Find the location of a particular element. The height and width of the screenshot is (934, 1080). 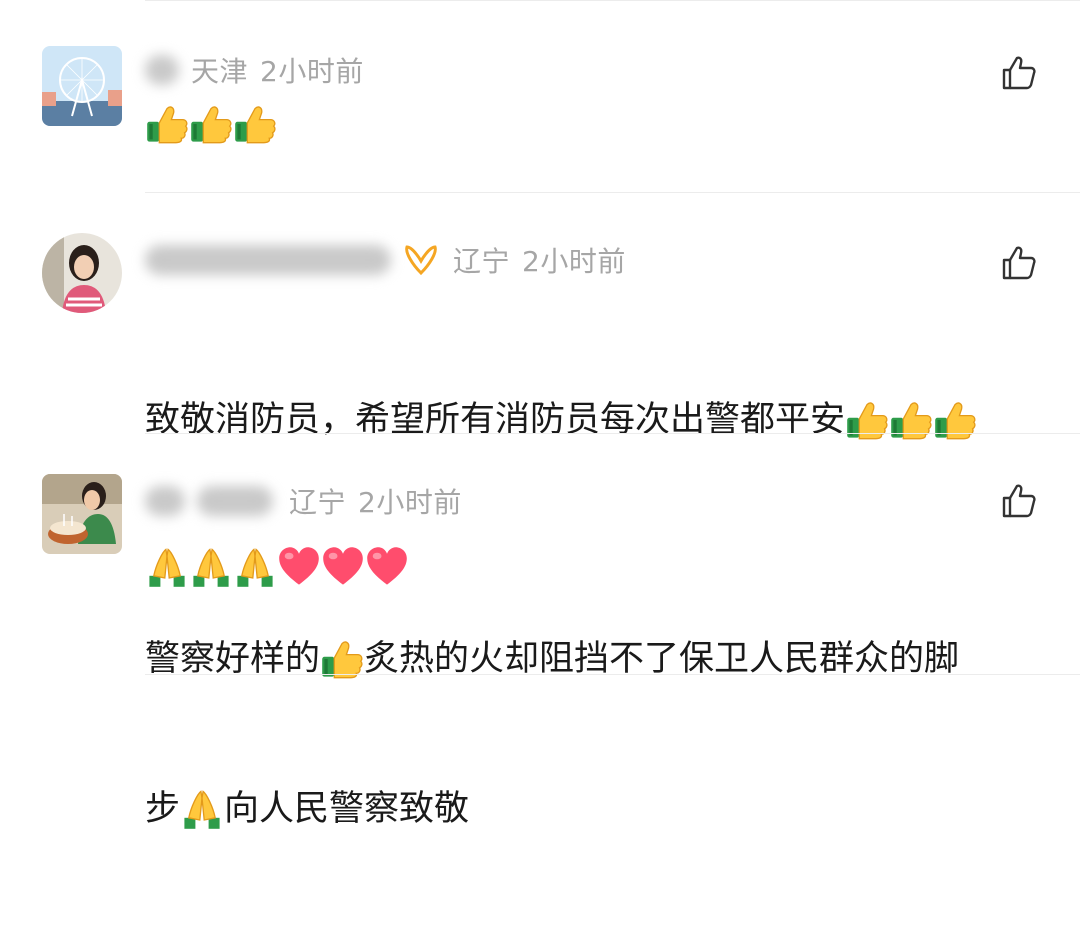

comment-text is located at coordinates (592, 124).